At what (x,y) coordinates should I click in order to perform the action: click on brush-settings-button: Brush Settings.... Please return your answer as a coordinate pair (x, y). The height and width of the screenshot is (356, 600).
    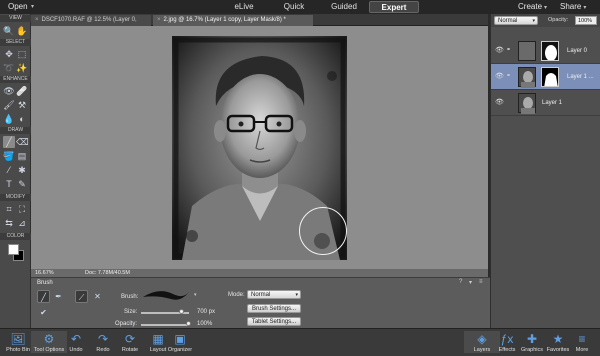
    Looking at the image, I should click on (274, 308).